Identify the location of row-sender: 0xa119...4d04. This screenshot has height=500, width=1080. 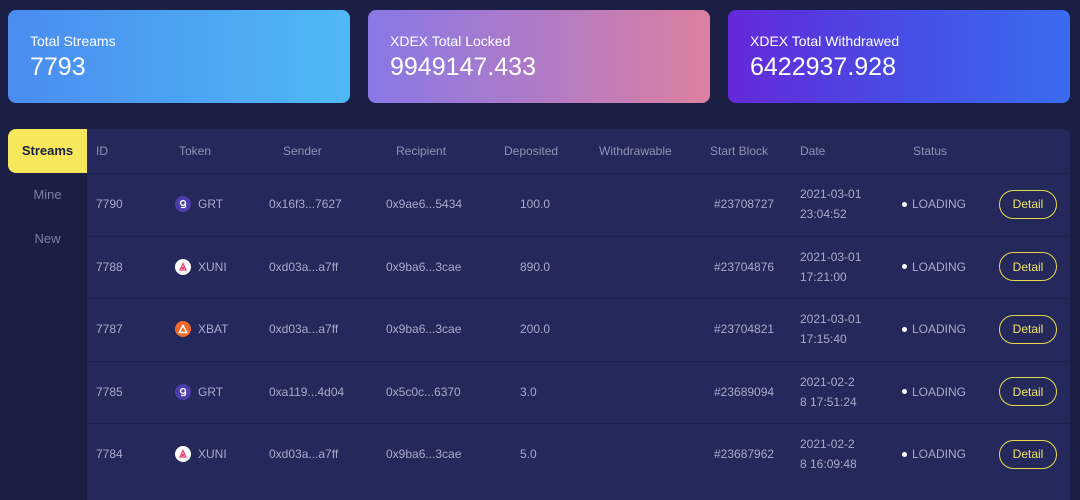
(307, 391).